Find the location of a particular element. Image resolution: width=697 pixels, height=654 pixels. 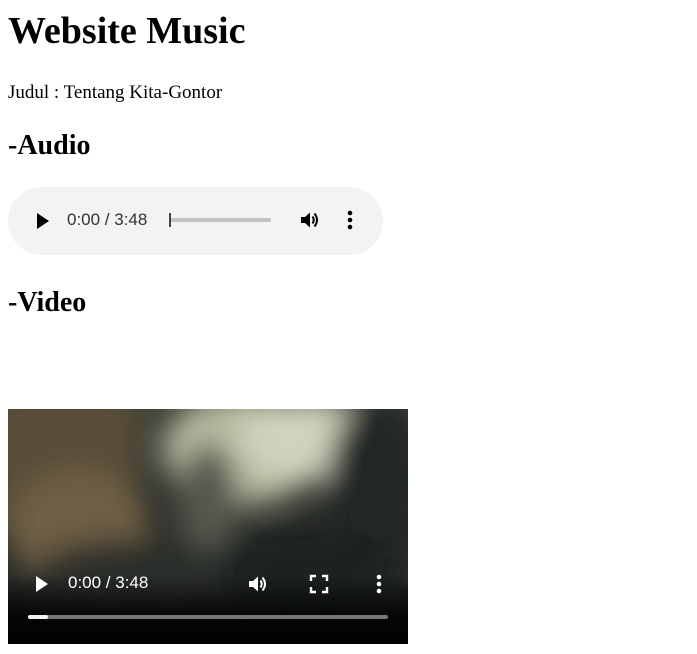

audio-heading: -Audio is located at coordinates (49, 145).